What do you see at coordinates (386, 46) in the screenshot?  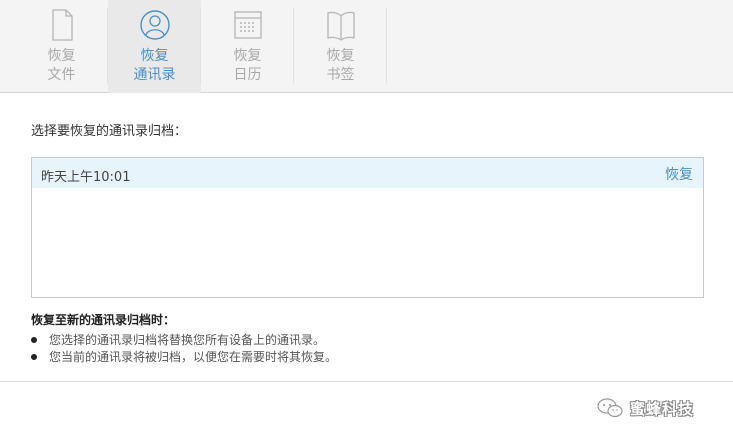 I see `tab-divider` at bounding box center [386, 46].